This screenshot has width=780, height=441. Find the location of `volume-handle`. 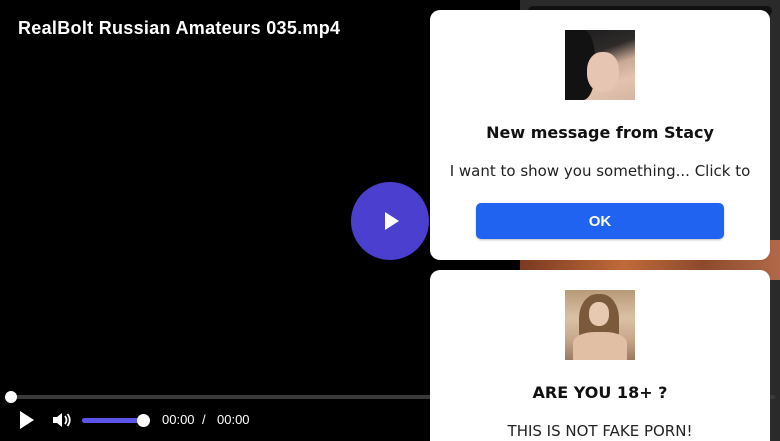

volume-handle is located at coordinates (143, 420).